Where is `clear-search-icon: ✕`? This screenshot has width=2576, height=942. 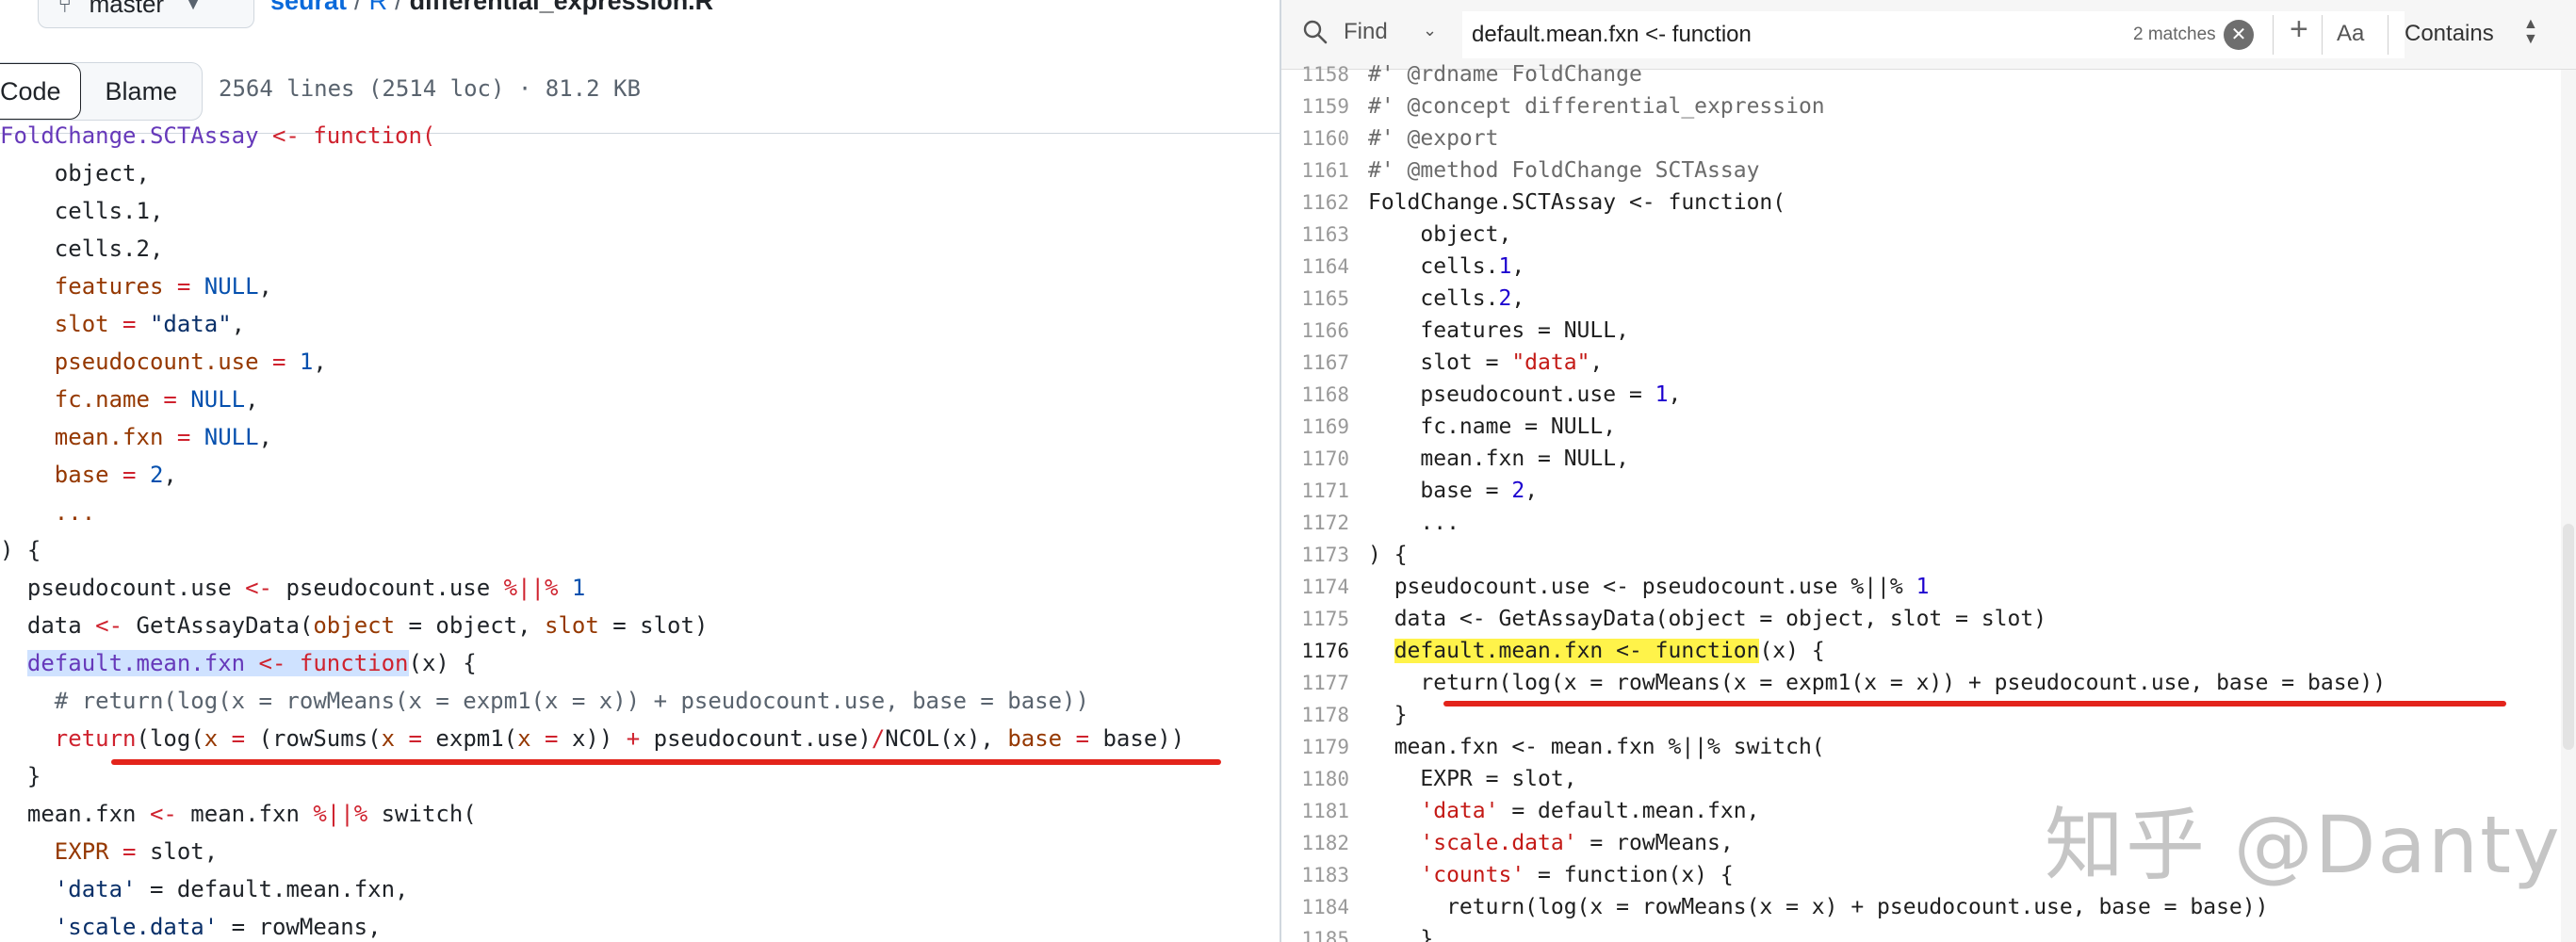
clear-search-icon: ✕ is located at coordinates (2239, 35).